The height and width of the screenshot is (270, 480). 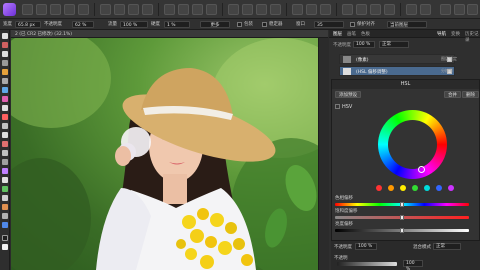 I want to click on app-logo, so click(x=9, y=9).